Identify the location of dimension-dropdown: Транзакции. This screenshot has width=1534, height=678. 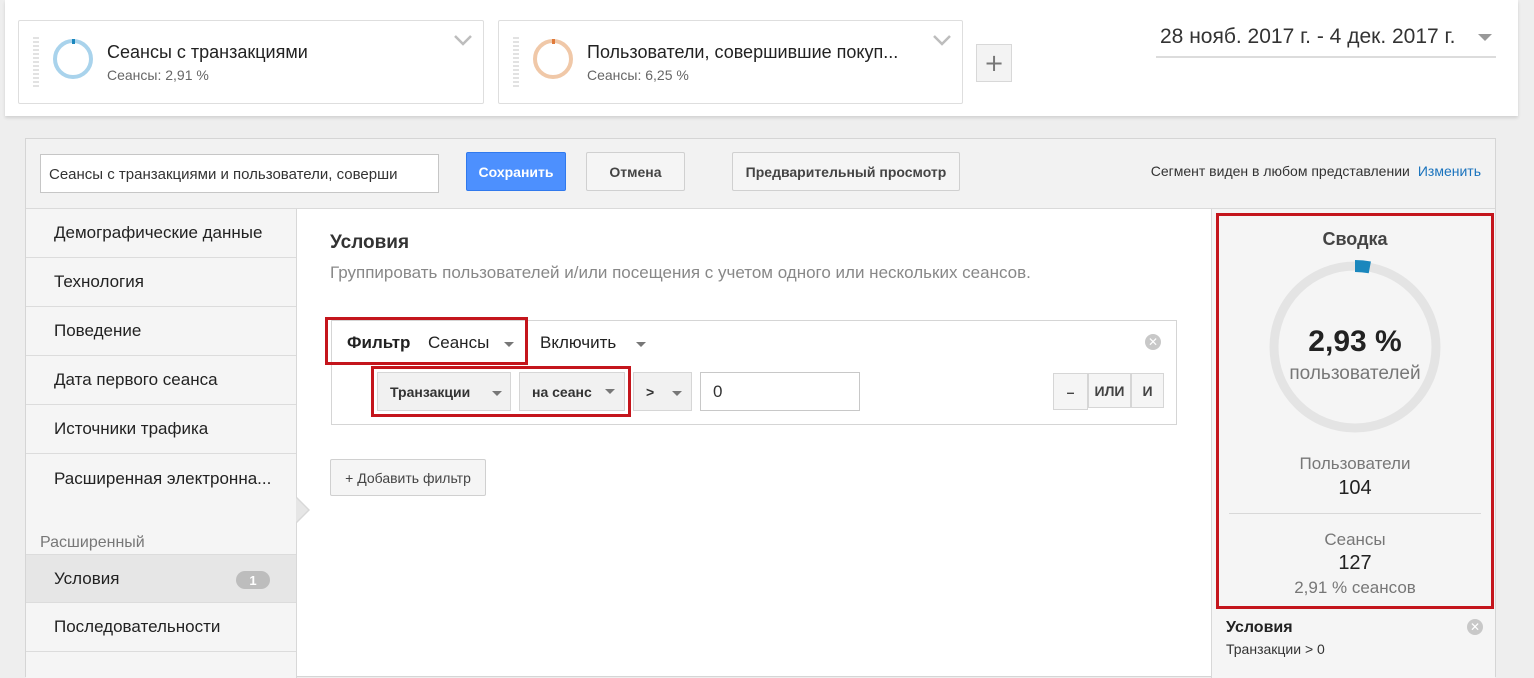
(444, 391).